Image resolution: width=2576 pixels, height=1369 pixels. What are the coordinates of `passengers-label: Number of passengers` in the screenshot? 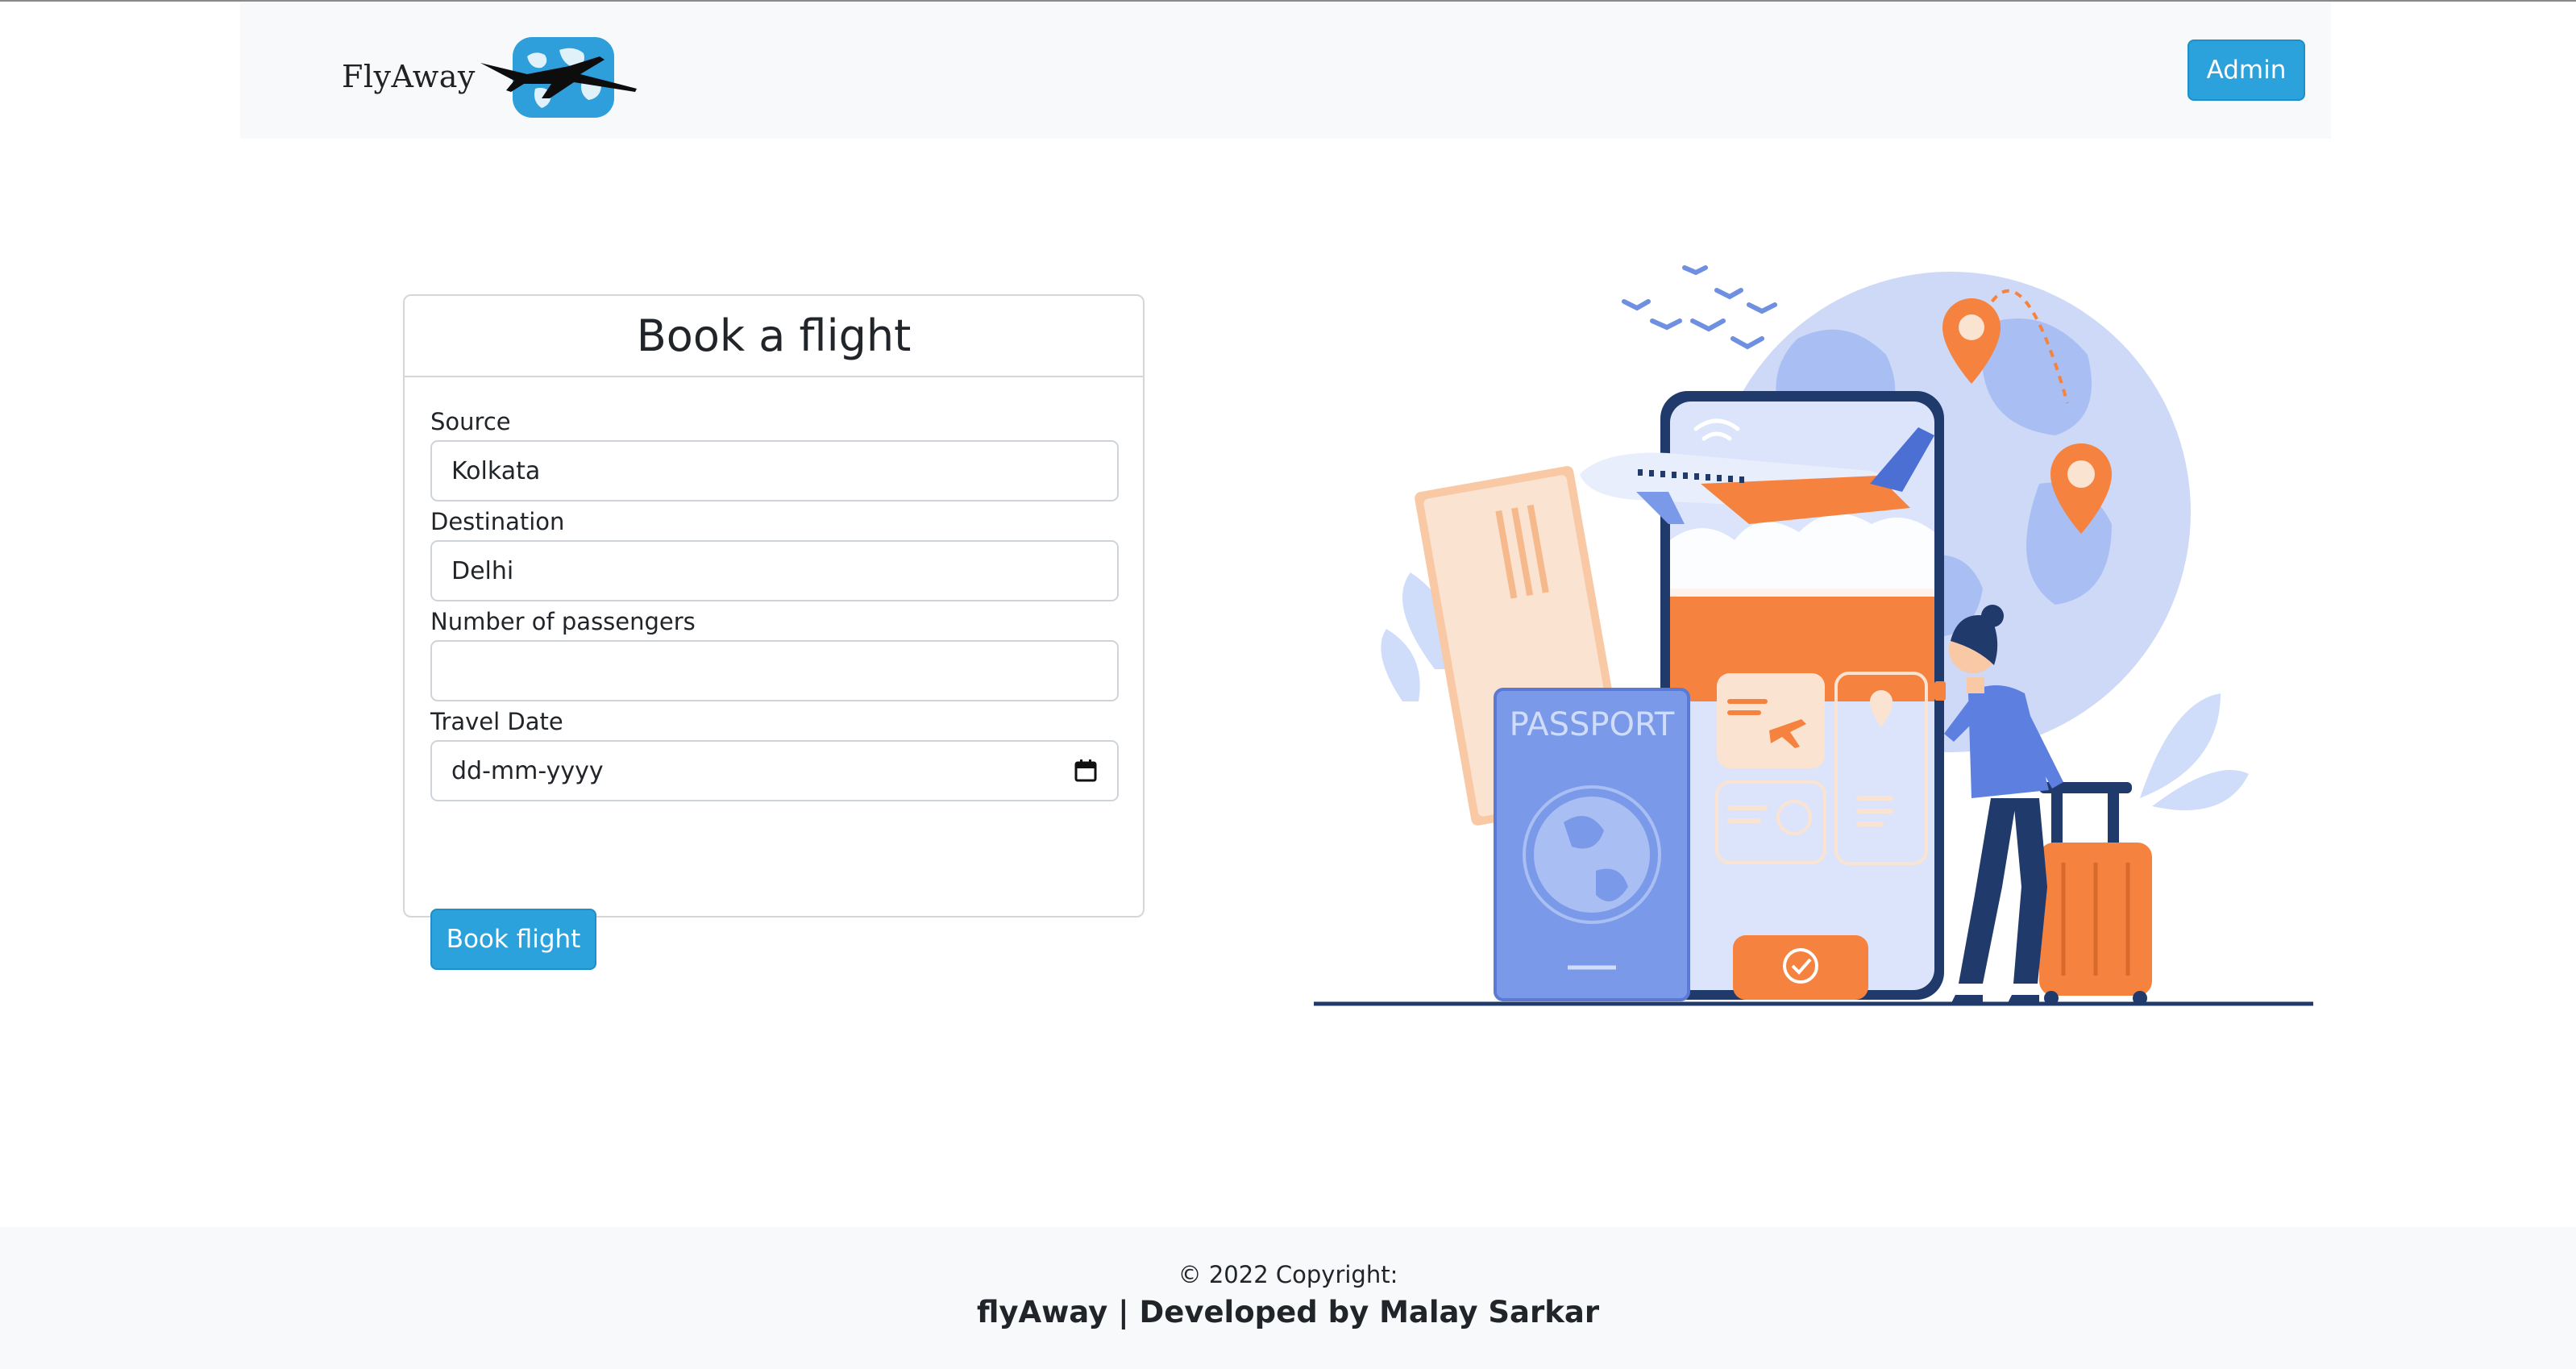 It's located at (563, 621).